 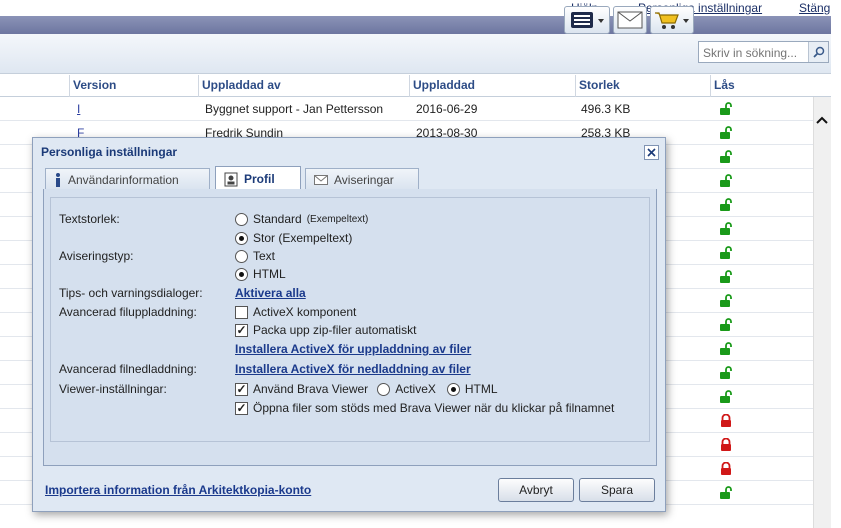 I want to click on text-size-large-option: Stor (Exempeltext), so click(x=293, y=238).